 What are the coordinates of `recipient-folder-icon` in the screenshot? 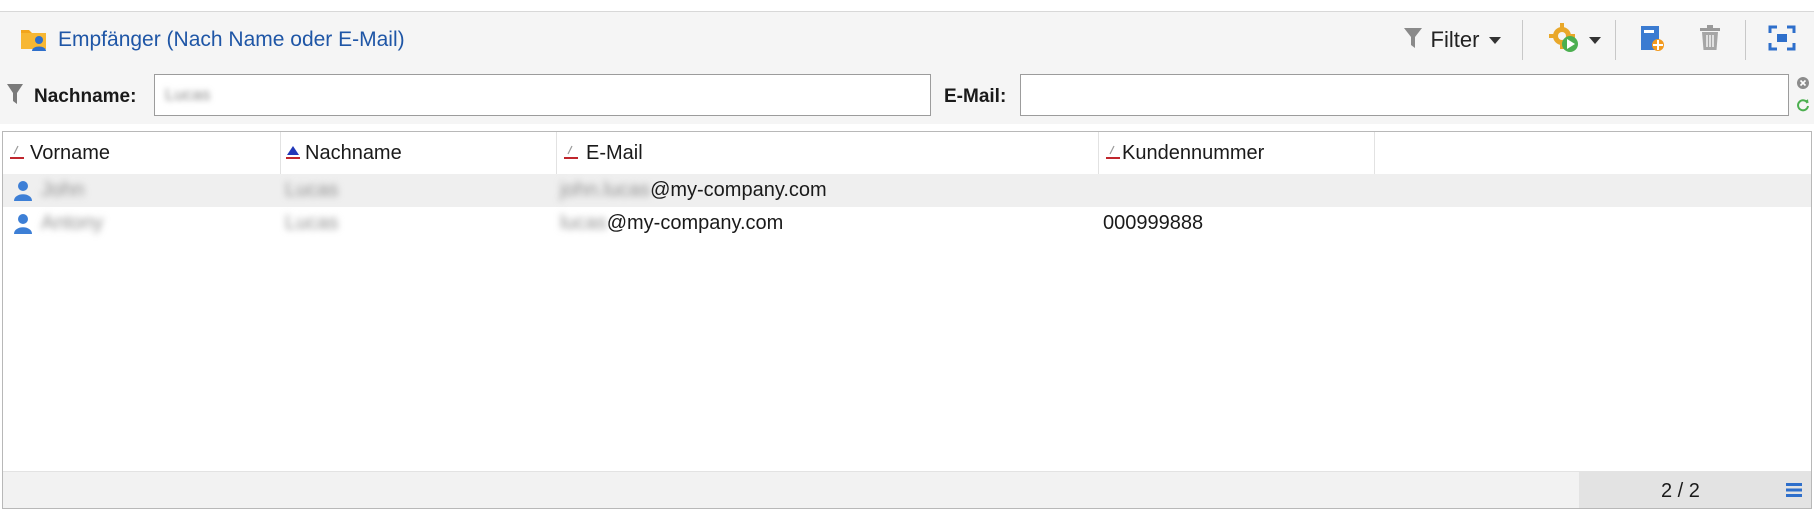 It's located at (34, 40).